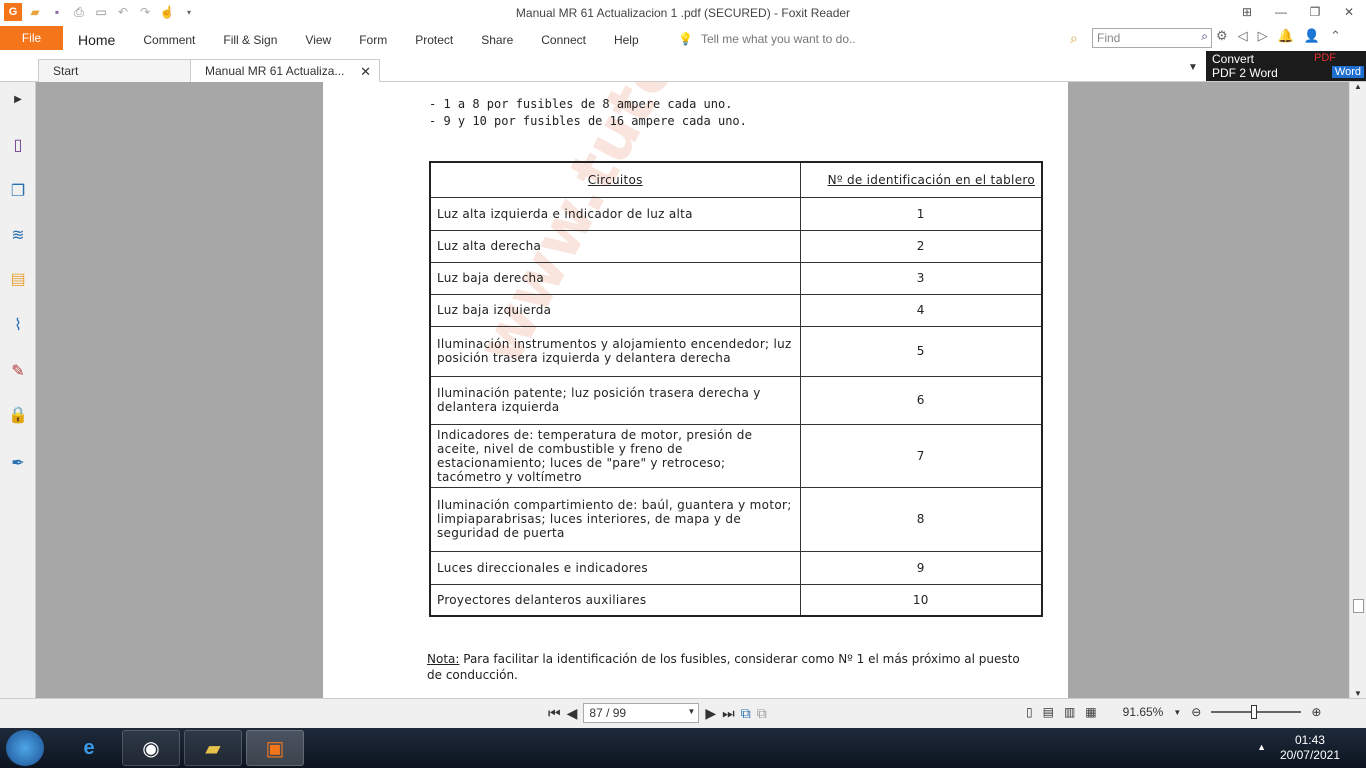 The width and height of the screenshot is (1366, 768). I want to click on tab-list-dropdown-icon: ▼, so click(1193, 67).